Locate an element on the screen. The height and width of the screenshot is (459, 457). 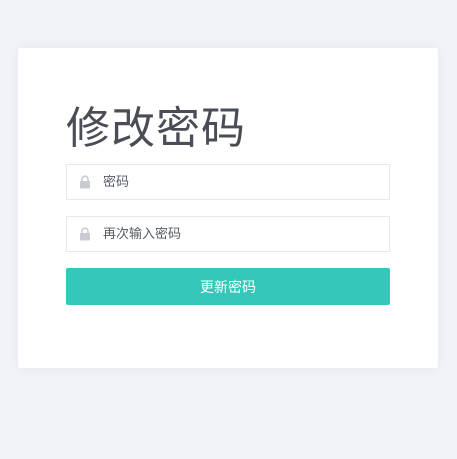
update-password-button: 更新密码 is located at coordinates (228, 286).